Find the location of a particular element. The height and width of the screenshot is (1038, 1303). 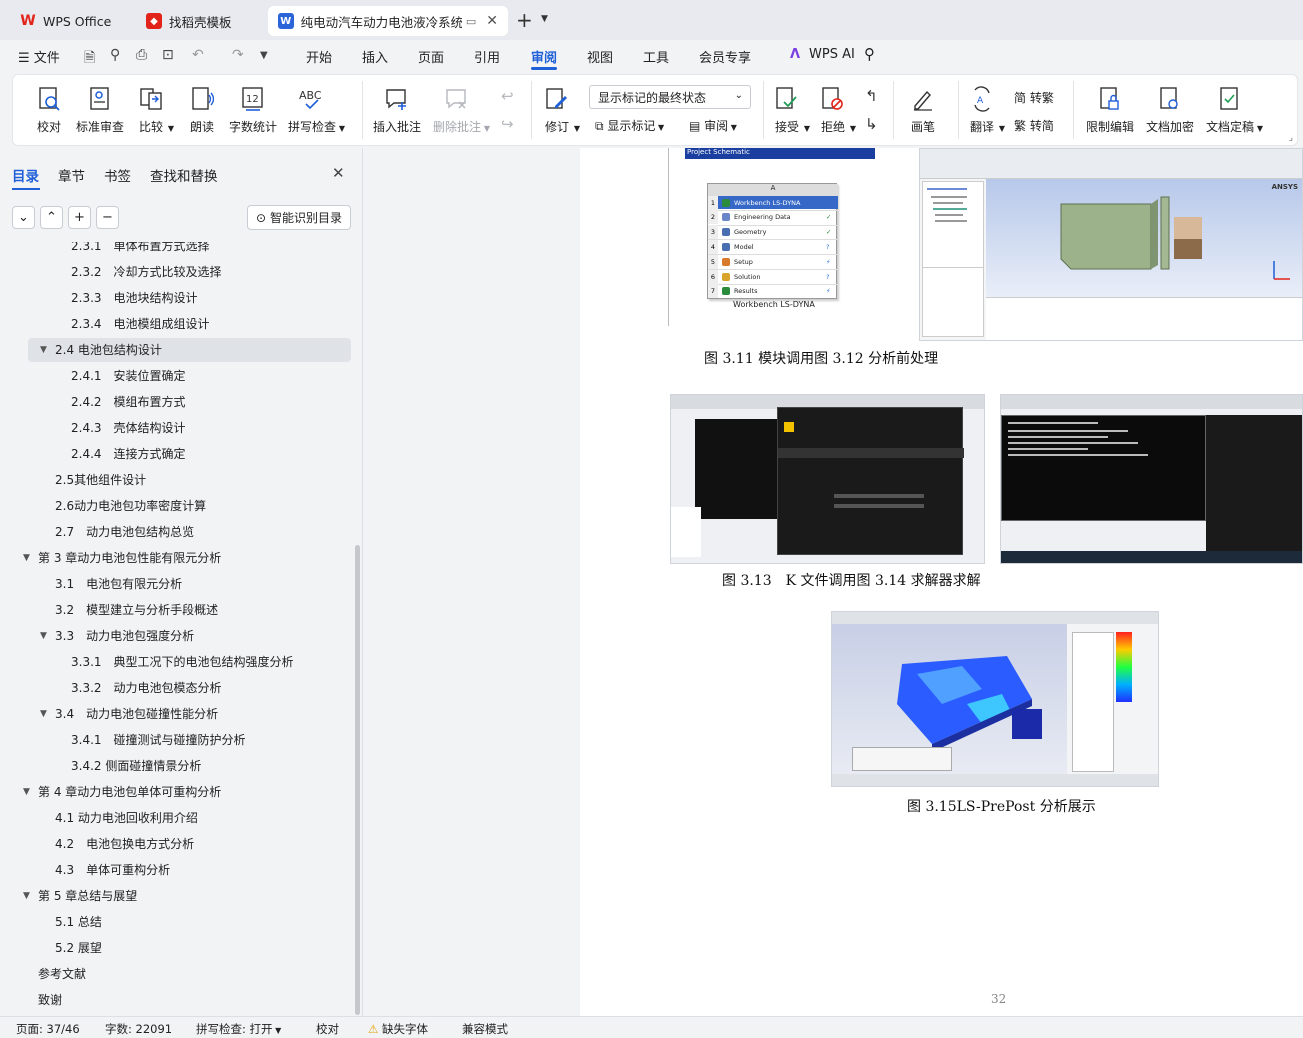

menu-reference: 引用 is located at coordinates (487, 56).